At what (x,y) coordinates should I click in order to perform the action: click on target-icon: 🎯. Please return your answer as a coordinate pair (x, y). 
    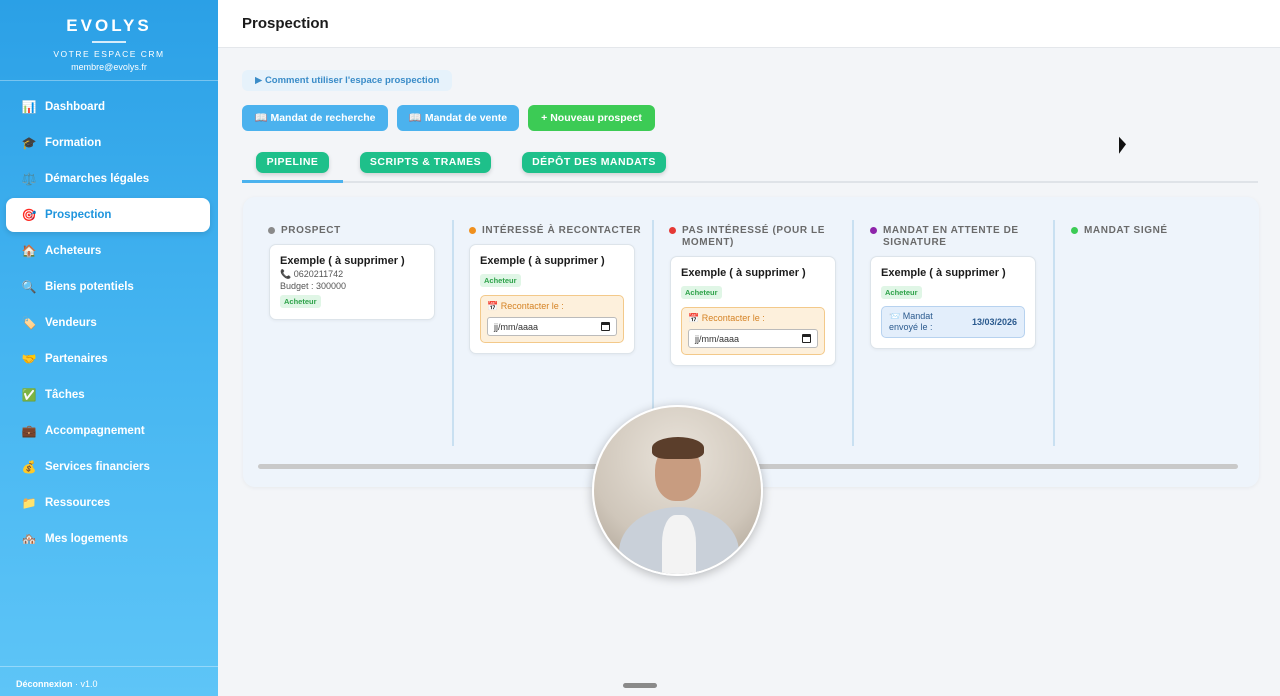
    Looking at the image, I should click on (29, 215).